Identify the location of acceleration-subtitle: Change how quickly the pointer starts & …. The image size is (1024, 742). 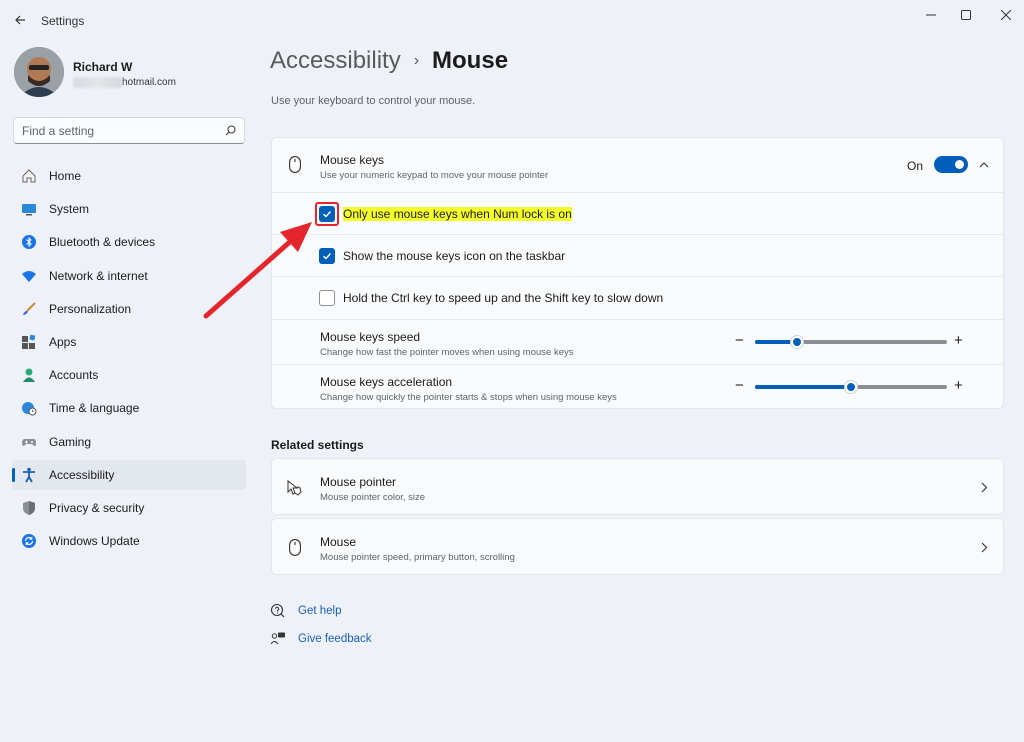
(468, 397).